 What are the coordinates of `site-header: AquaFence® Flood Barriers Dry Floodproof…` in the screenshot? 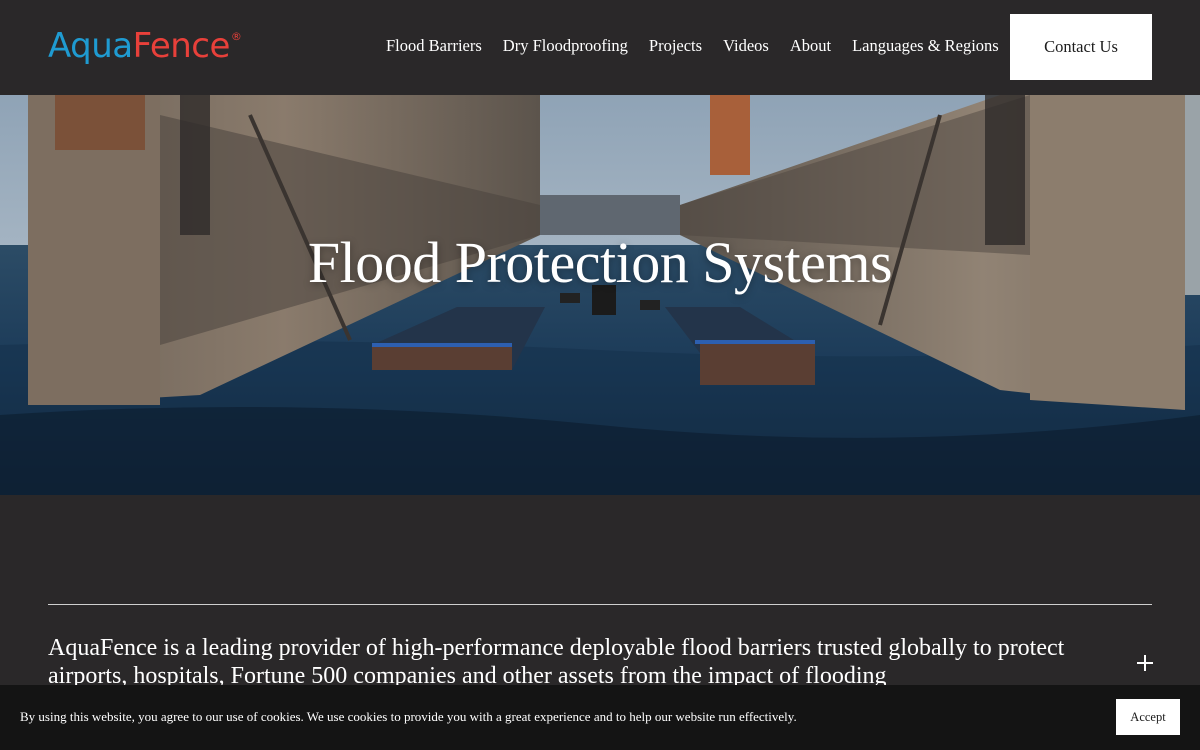 It's located at (600, 47).